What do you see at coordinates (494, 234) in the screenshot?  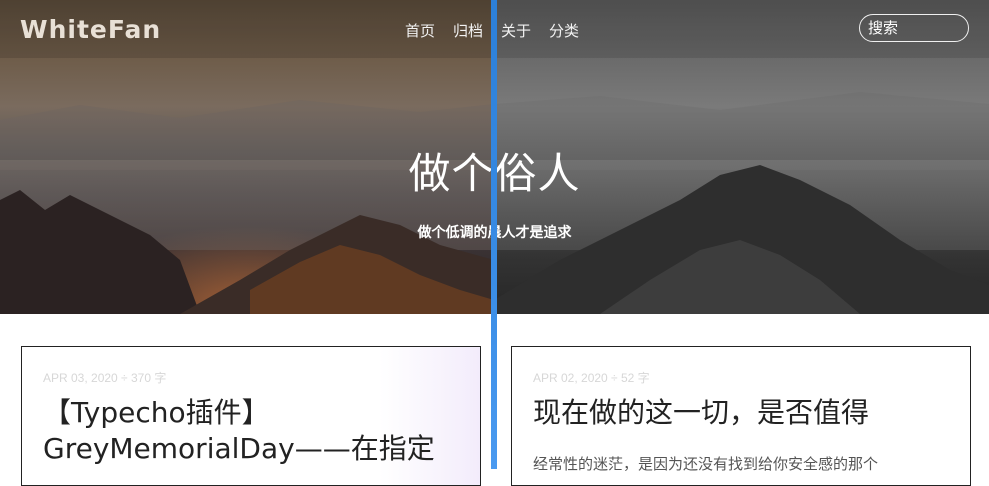 I see `comparison-divider` at bounding box center [494, 234].